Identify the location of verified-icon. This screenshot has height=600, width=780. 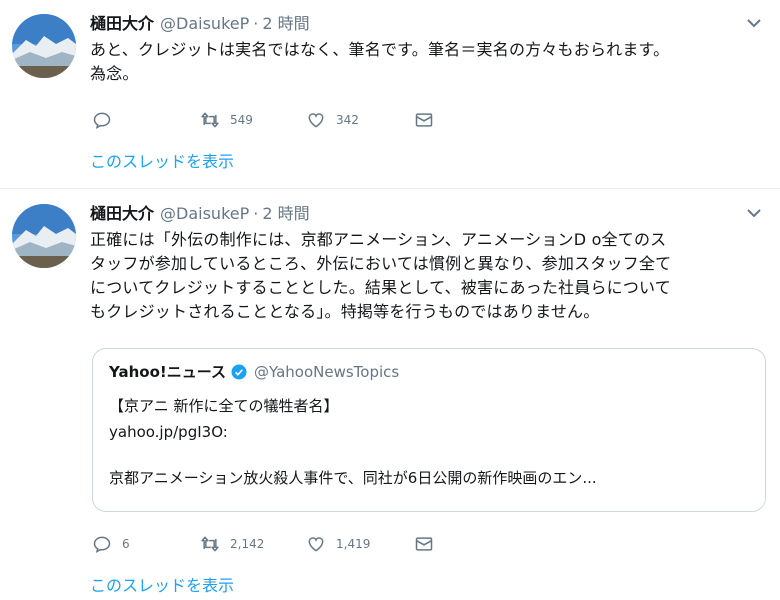
(239, 371).